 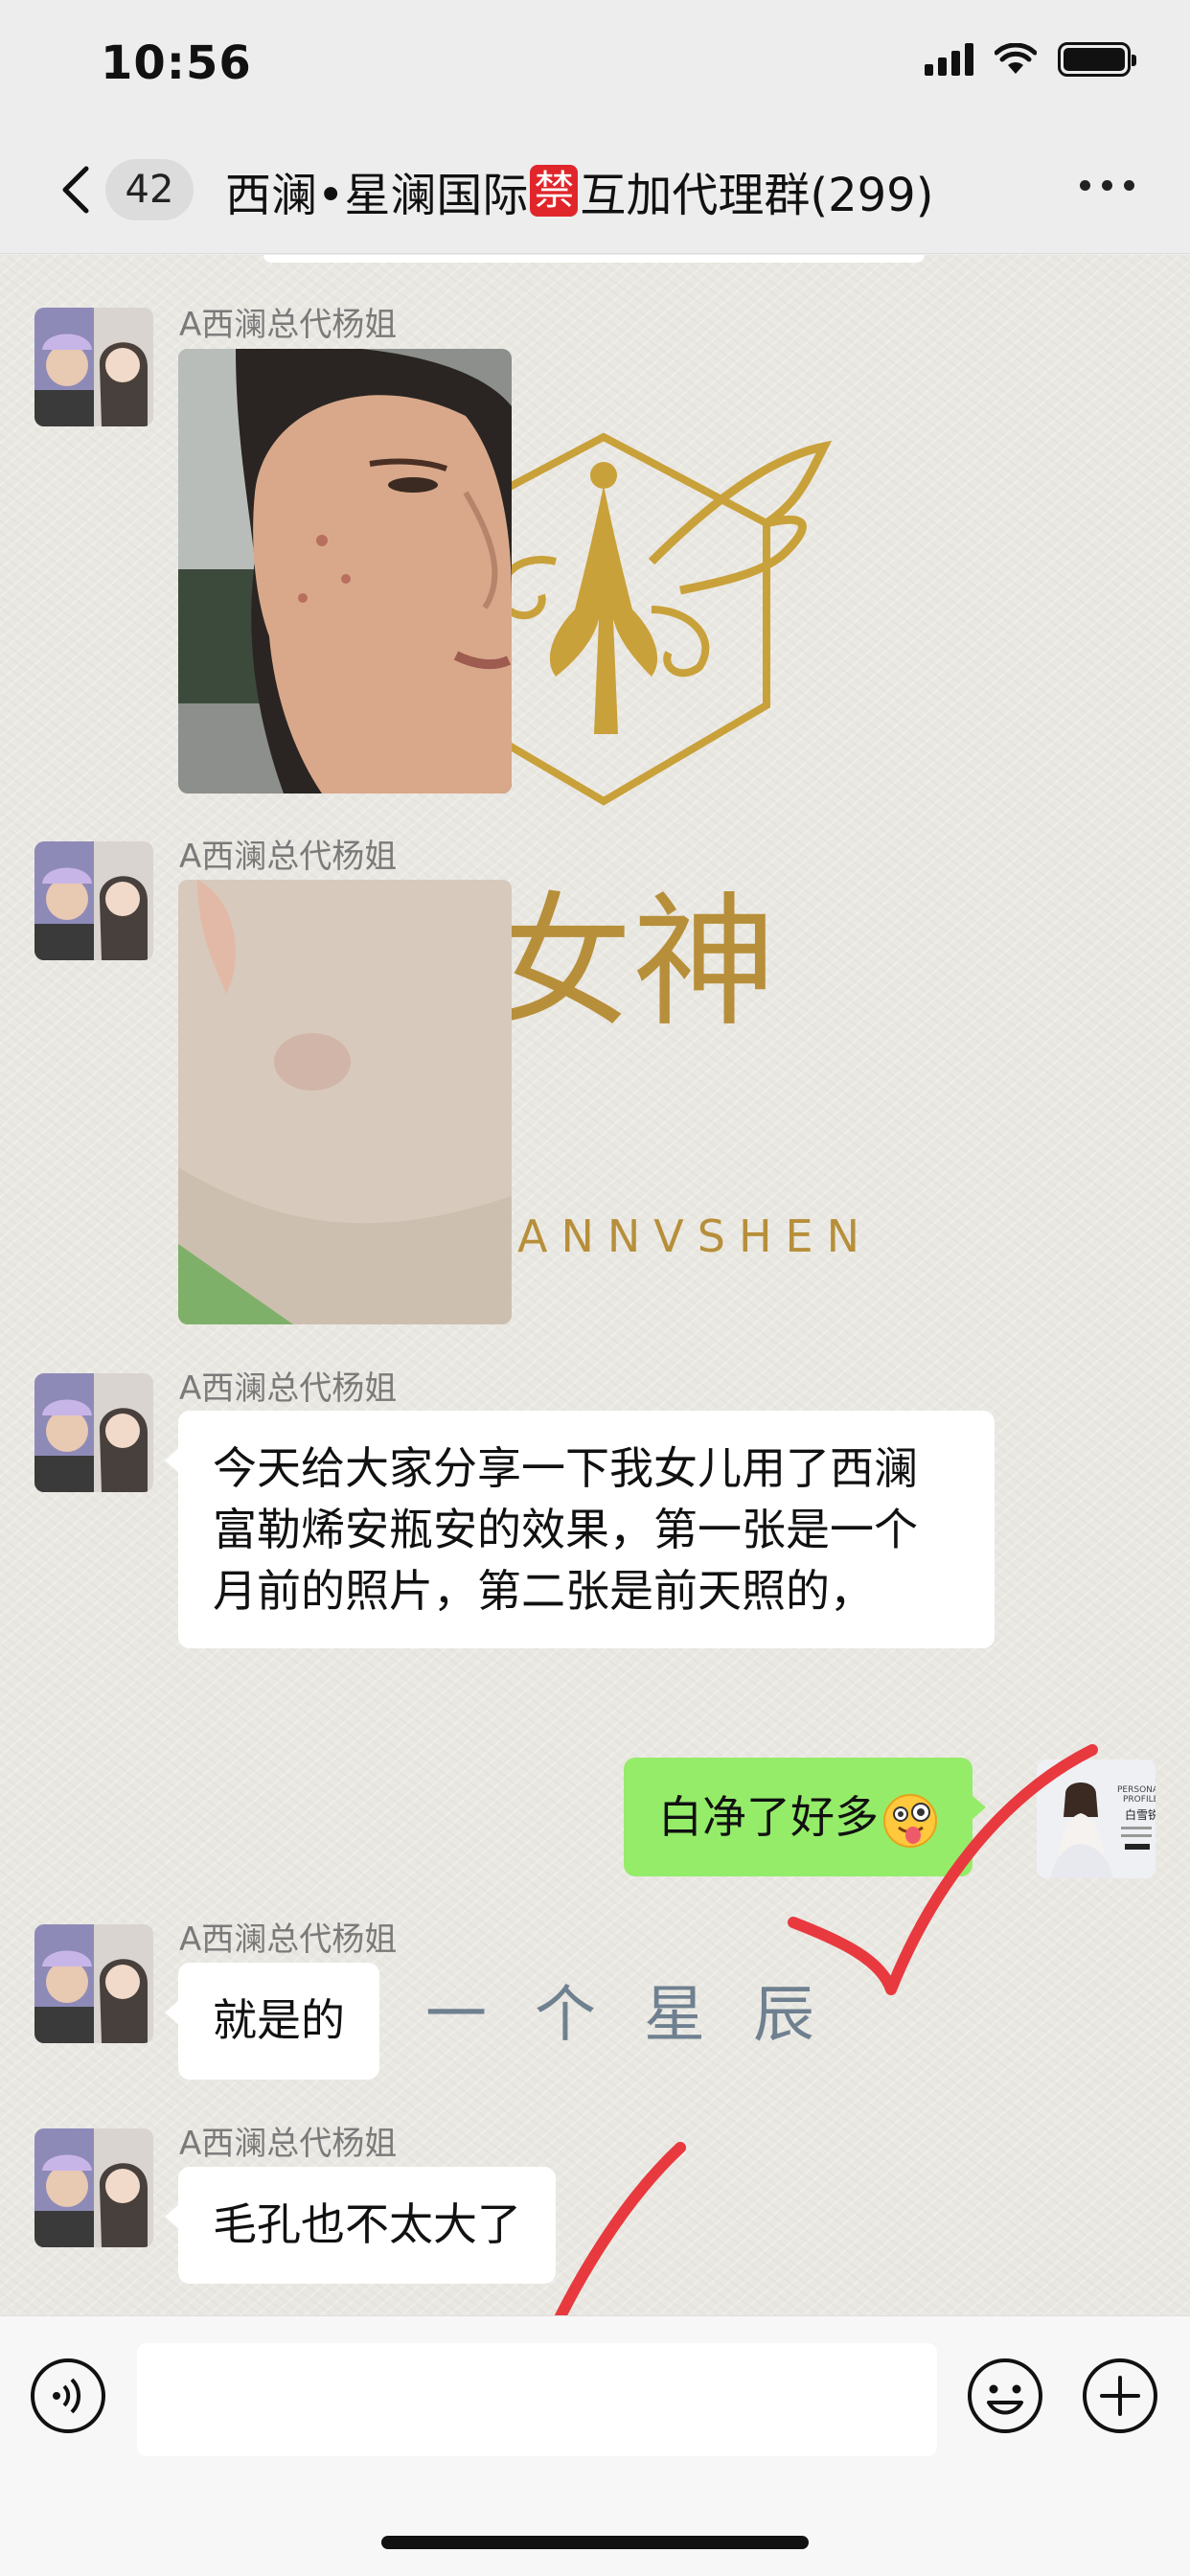 I want to click on face-with-tongue-icon, so click(x=910, y=1820).